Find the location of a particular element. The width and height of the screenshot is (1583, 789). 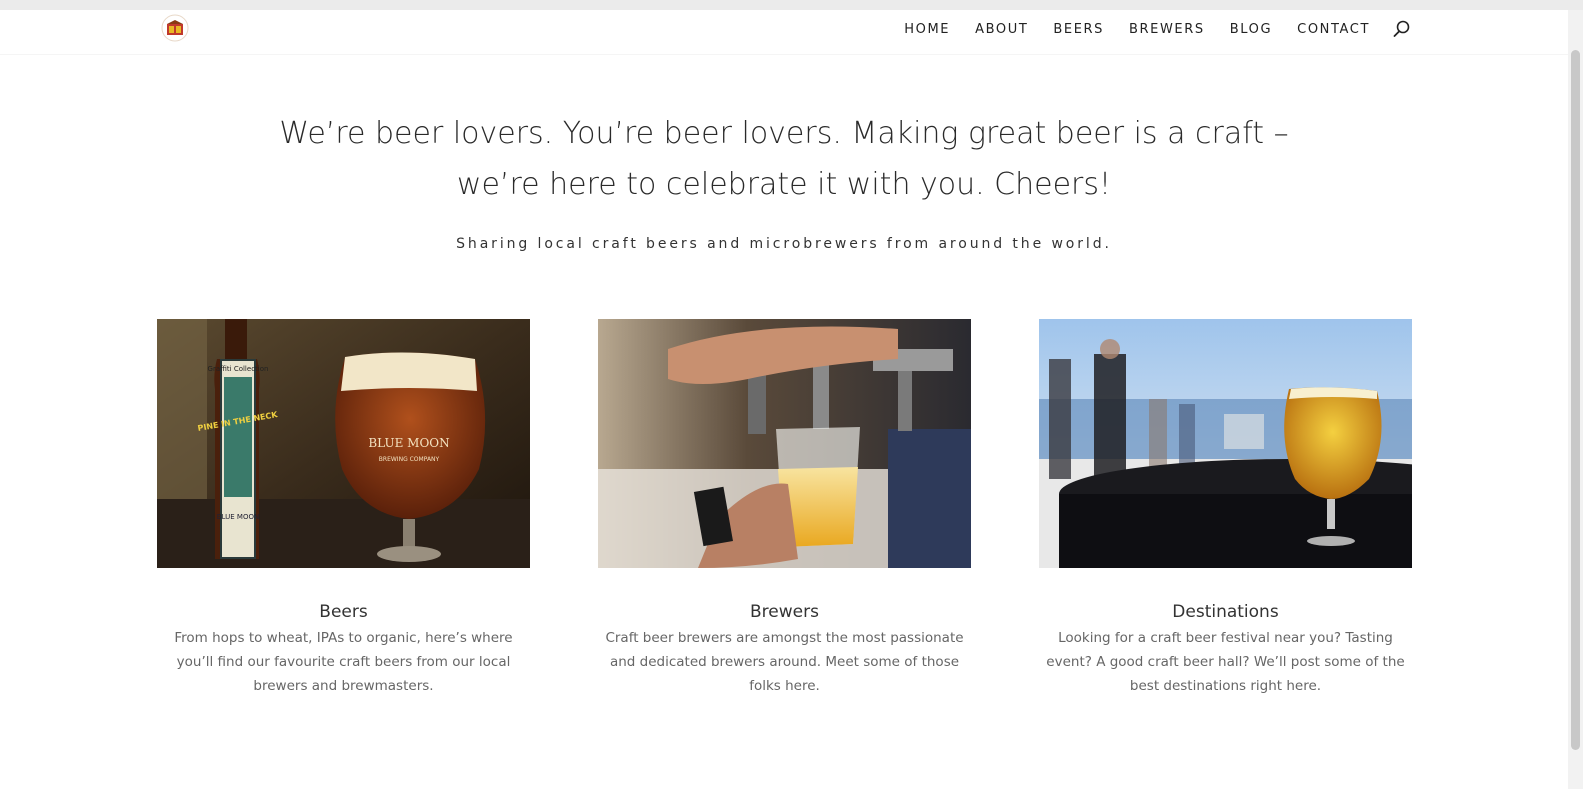

glass-brand-sub: BREWING COMPANY is located at coordinates (409, 459).